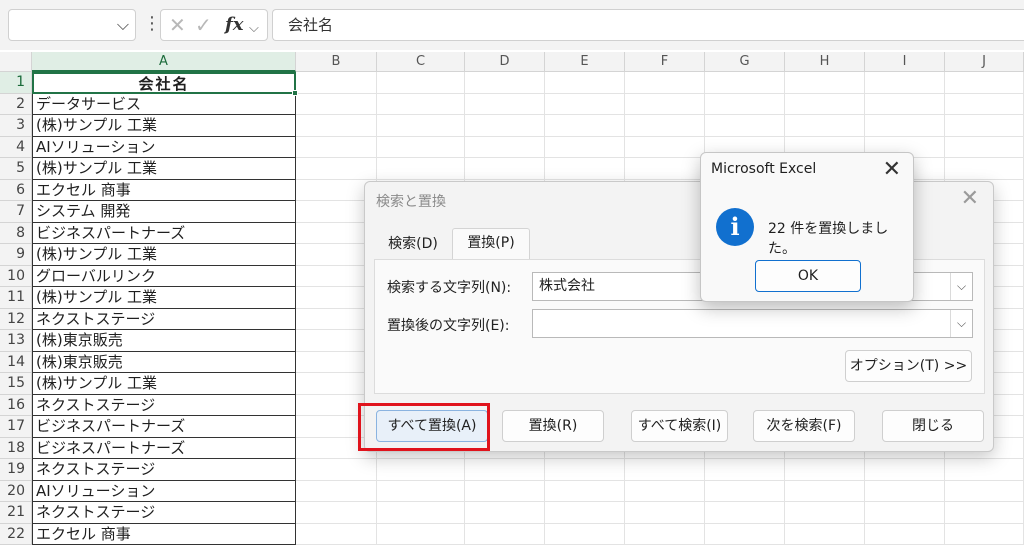  Describe the element at coordinates (295, 93) in the screenshot. I see `fill-handle` at that location.